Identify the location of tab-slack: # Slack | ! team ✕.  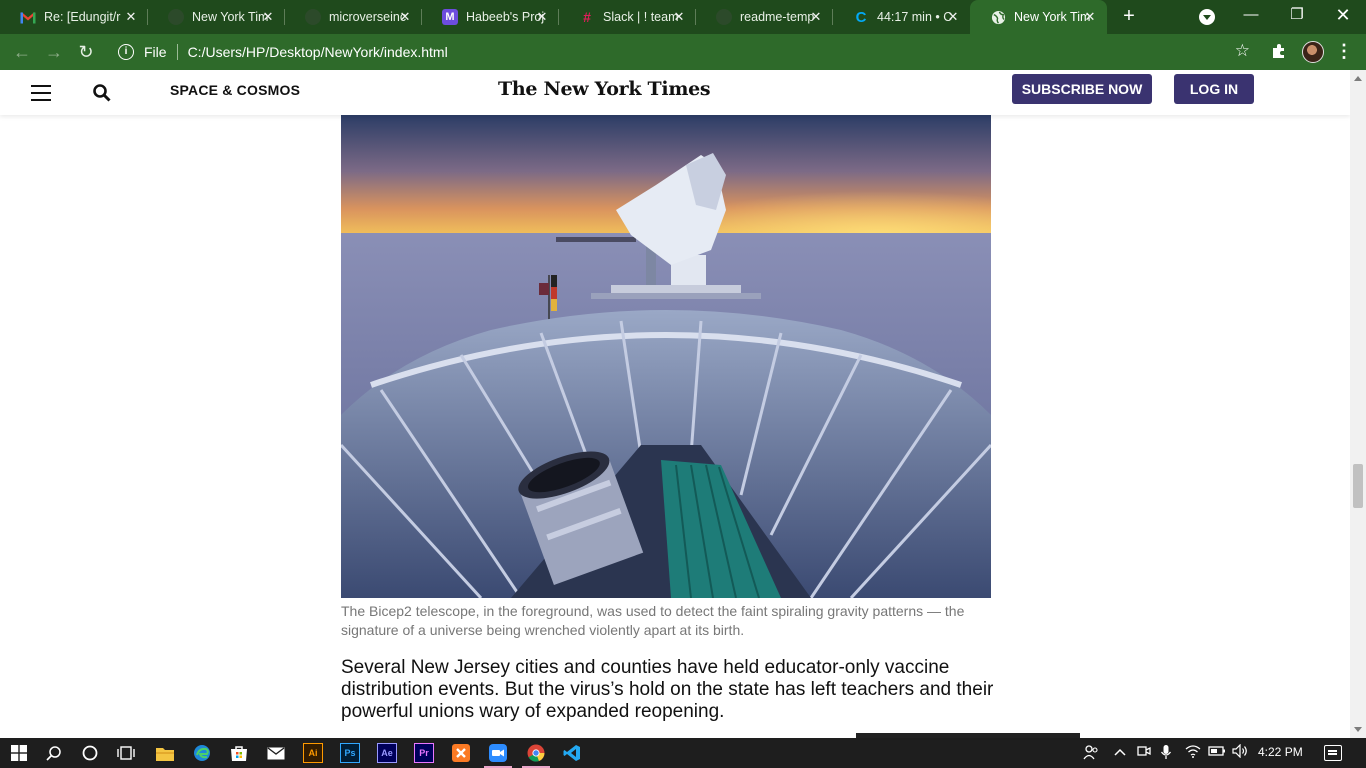
(627, 17).